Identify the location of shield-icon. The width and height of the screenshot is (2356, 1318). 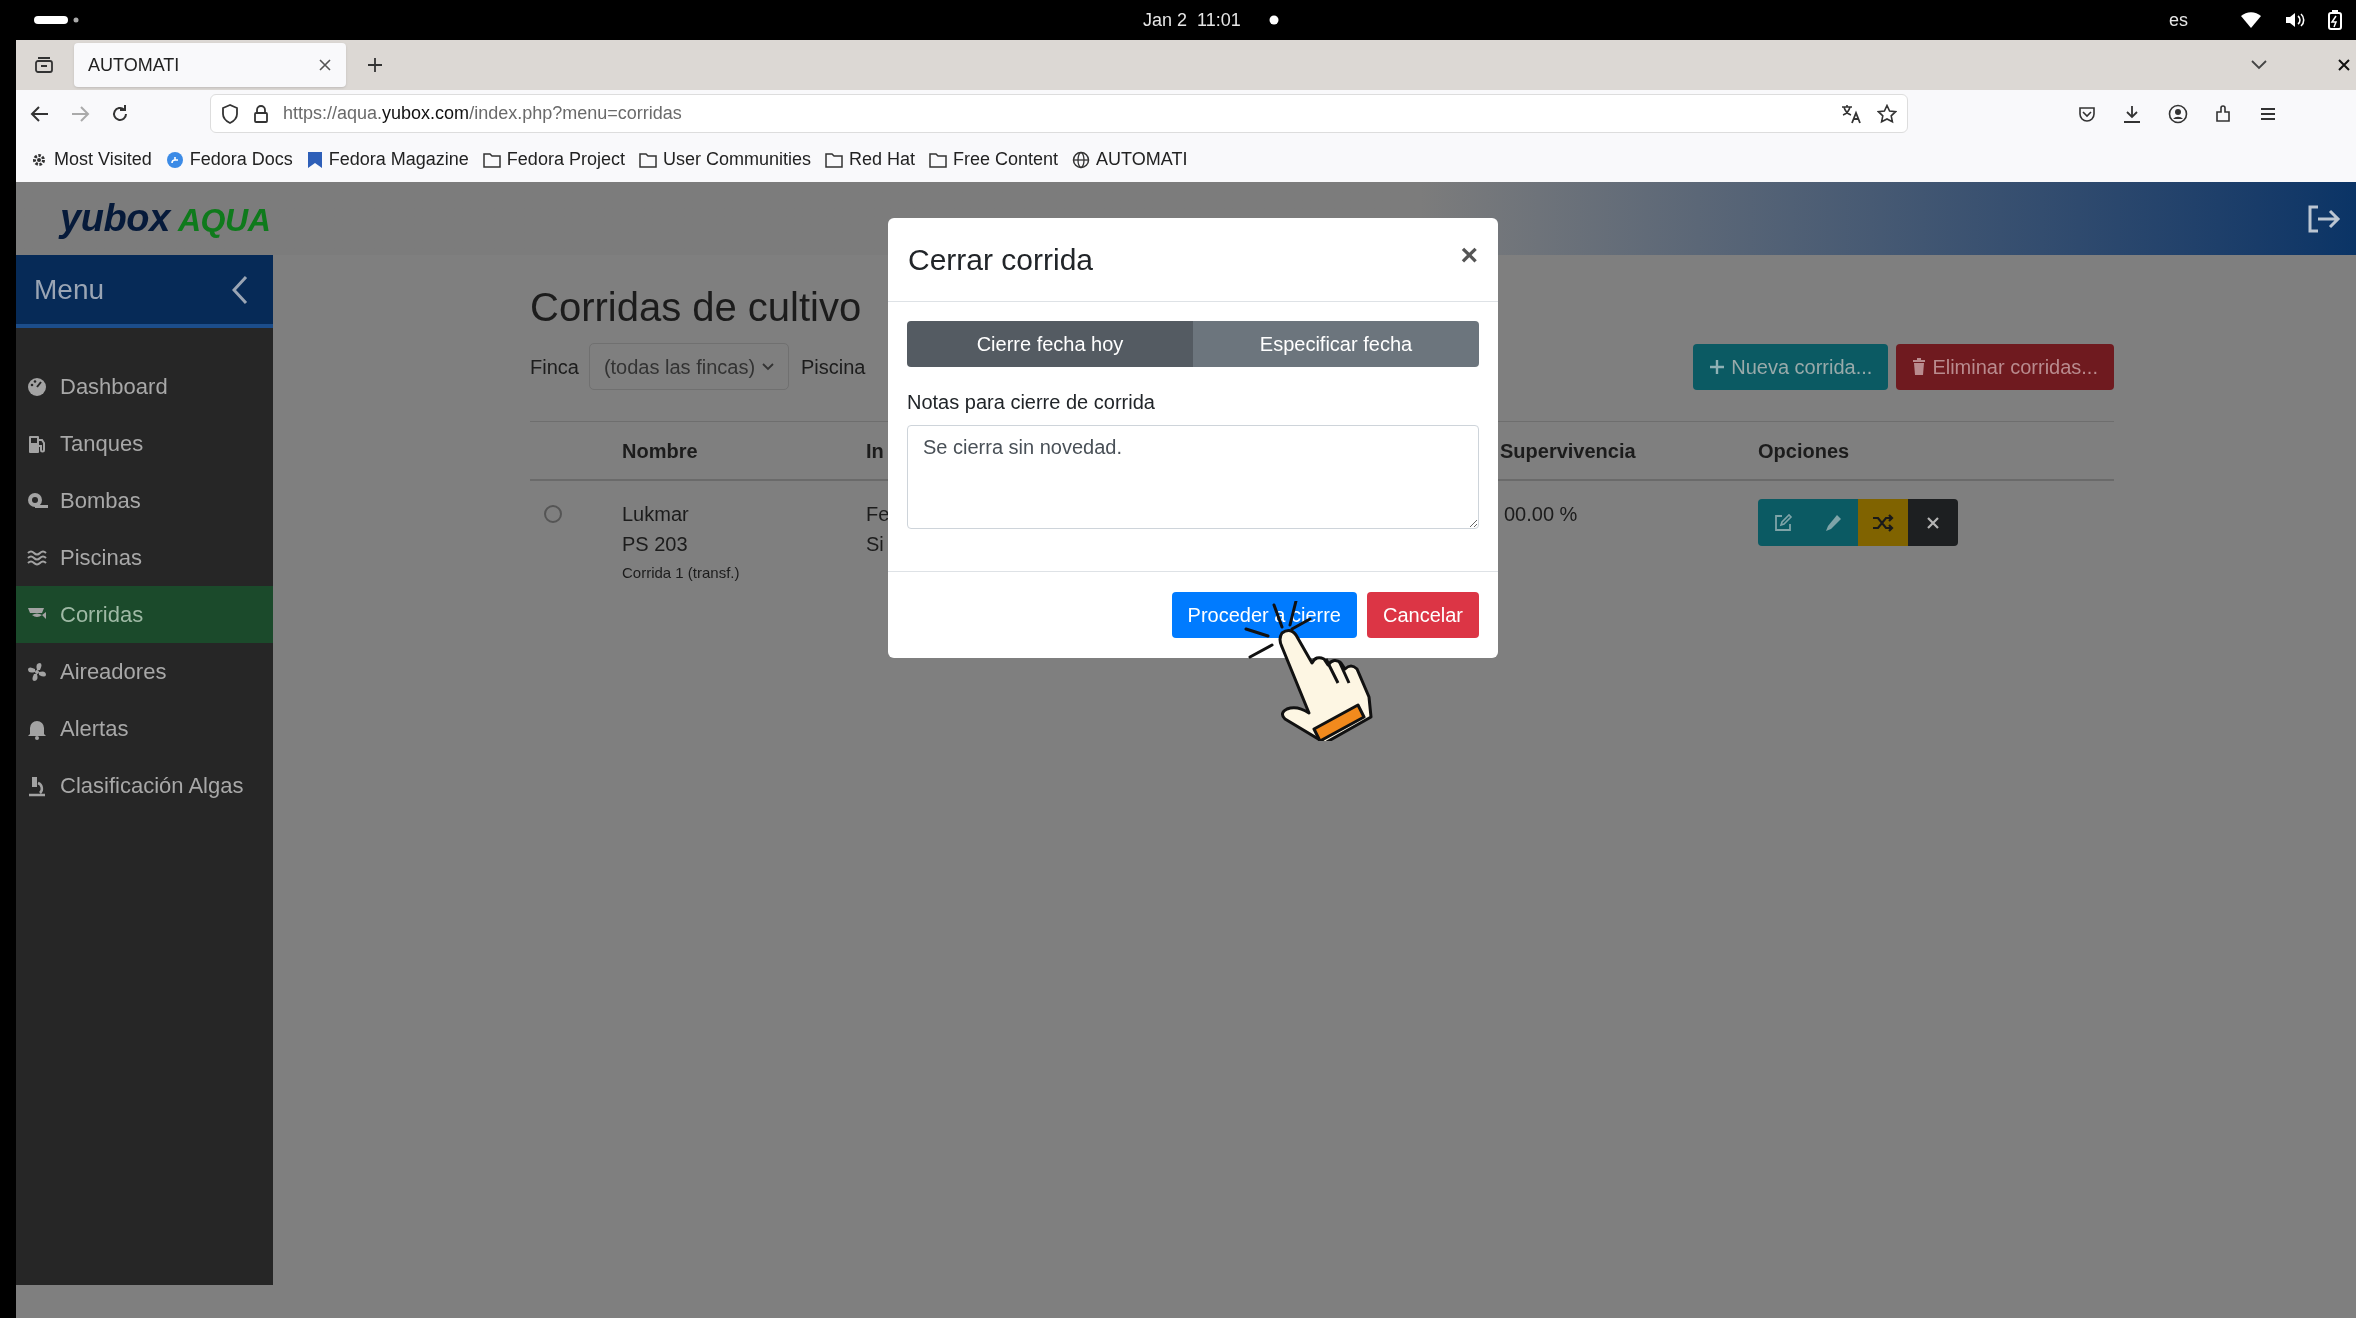
(230, 113).